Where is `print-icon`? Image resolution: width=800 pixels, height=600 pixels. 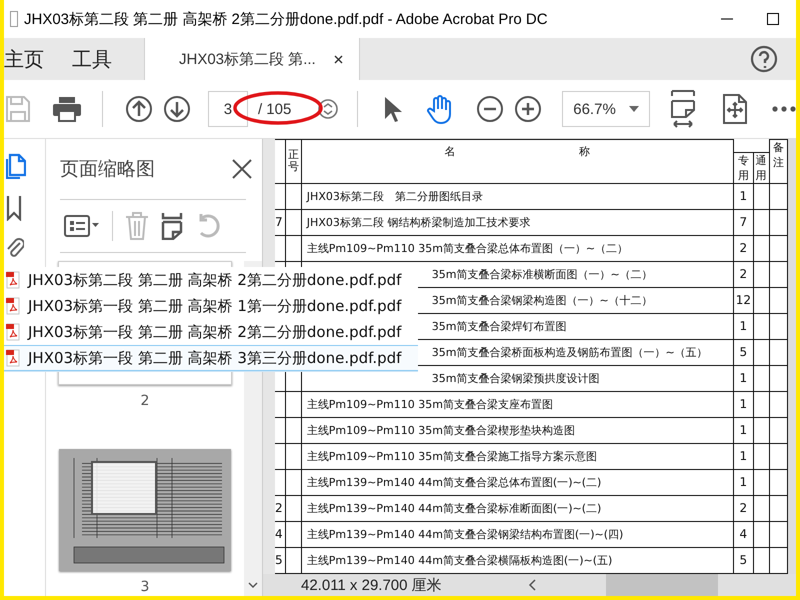 print-icon is located at coordinates (67, 109).